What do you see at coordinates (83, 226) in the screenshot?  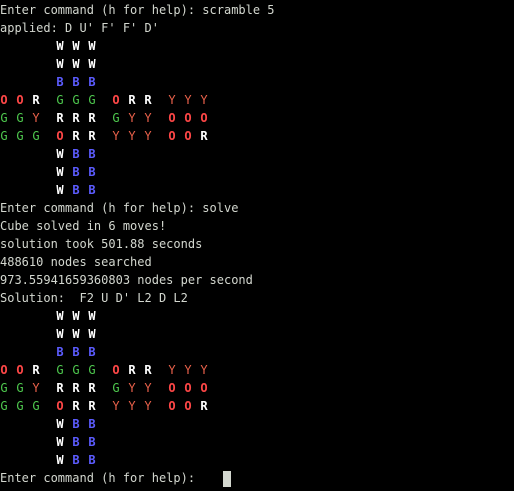 I see `solve-result-line: Cube solved in 6 moves!` at bounding box center [83, 226].